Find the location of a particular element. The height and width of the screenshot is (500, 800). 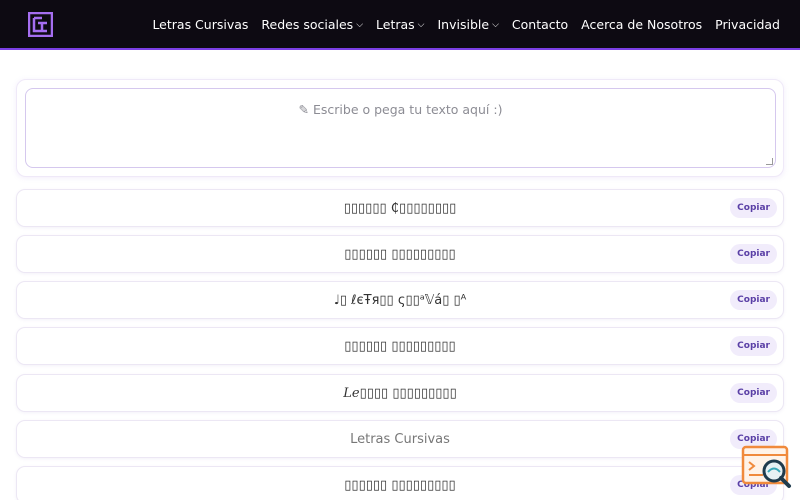

nav-label: Contacto is located at coordinates (540, 24).